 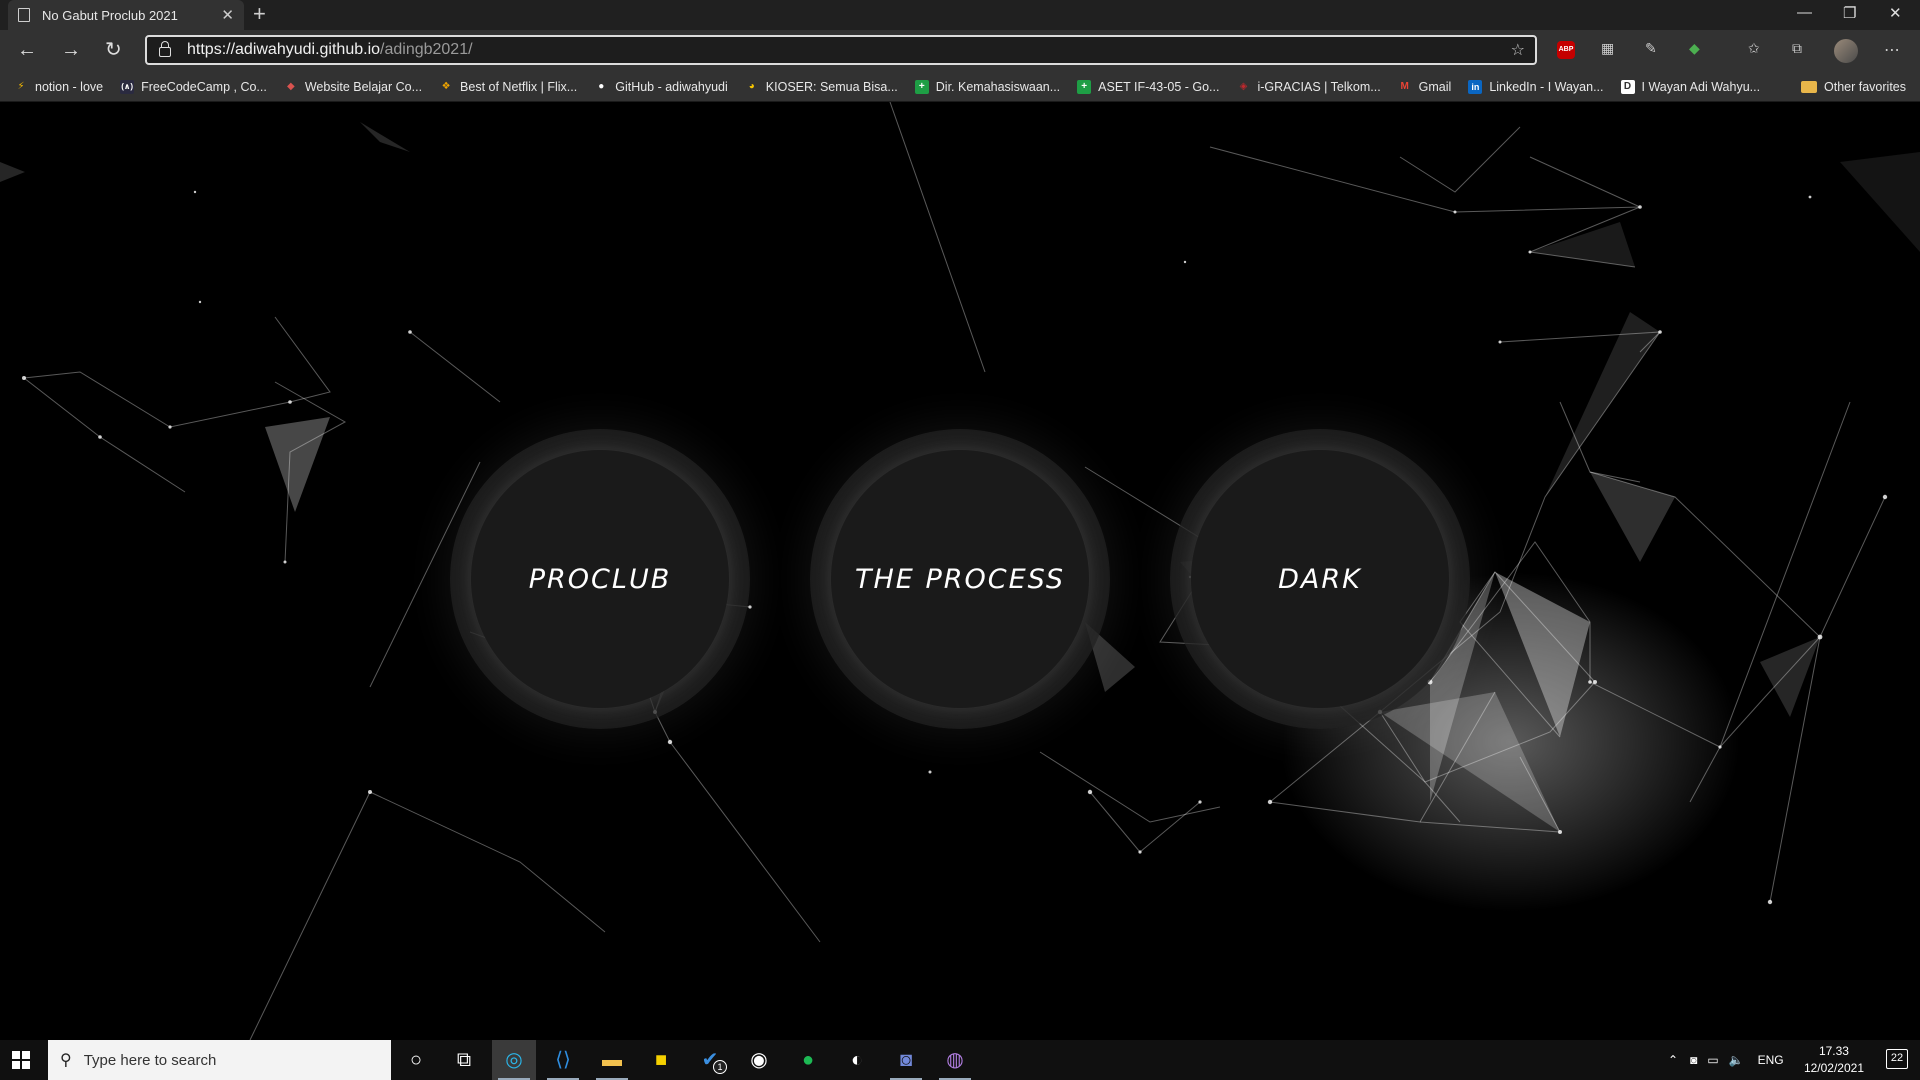 I want to click on spotify-icon: ●, so click(x=808, y=1060).